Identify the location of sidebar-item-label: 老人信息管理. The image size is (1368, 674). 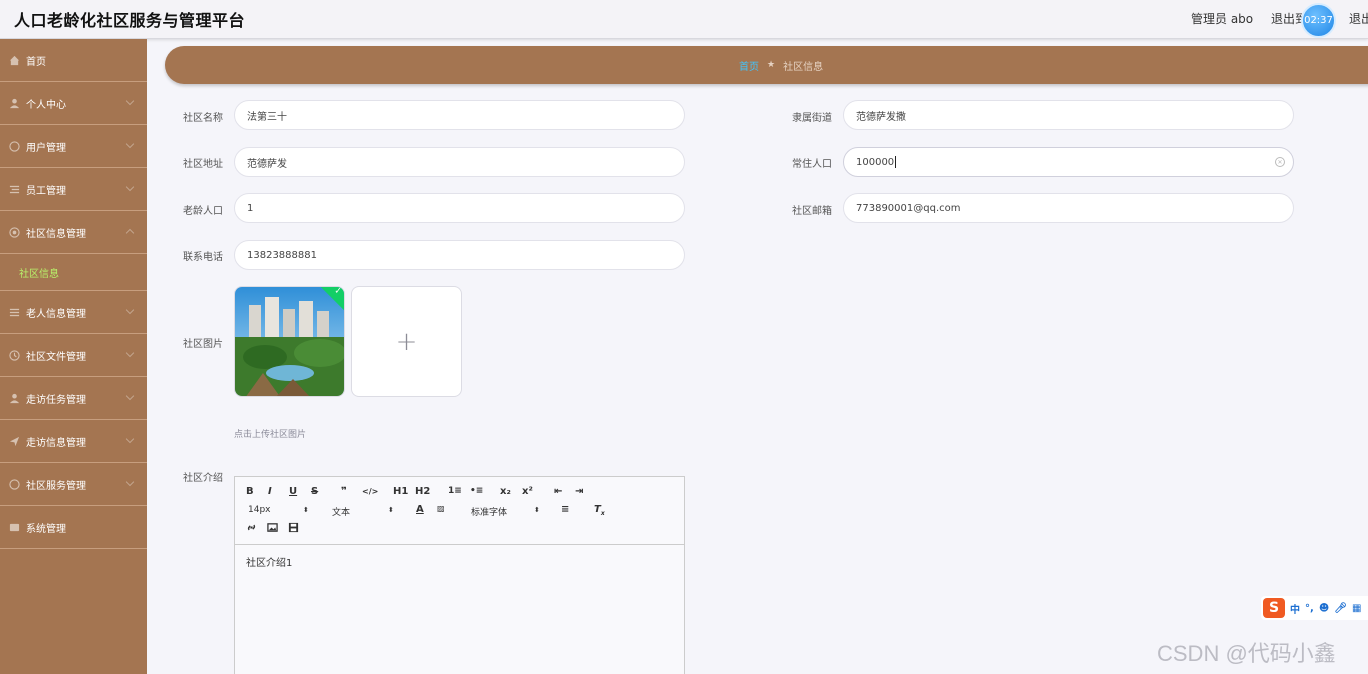
(56, 314).